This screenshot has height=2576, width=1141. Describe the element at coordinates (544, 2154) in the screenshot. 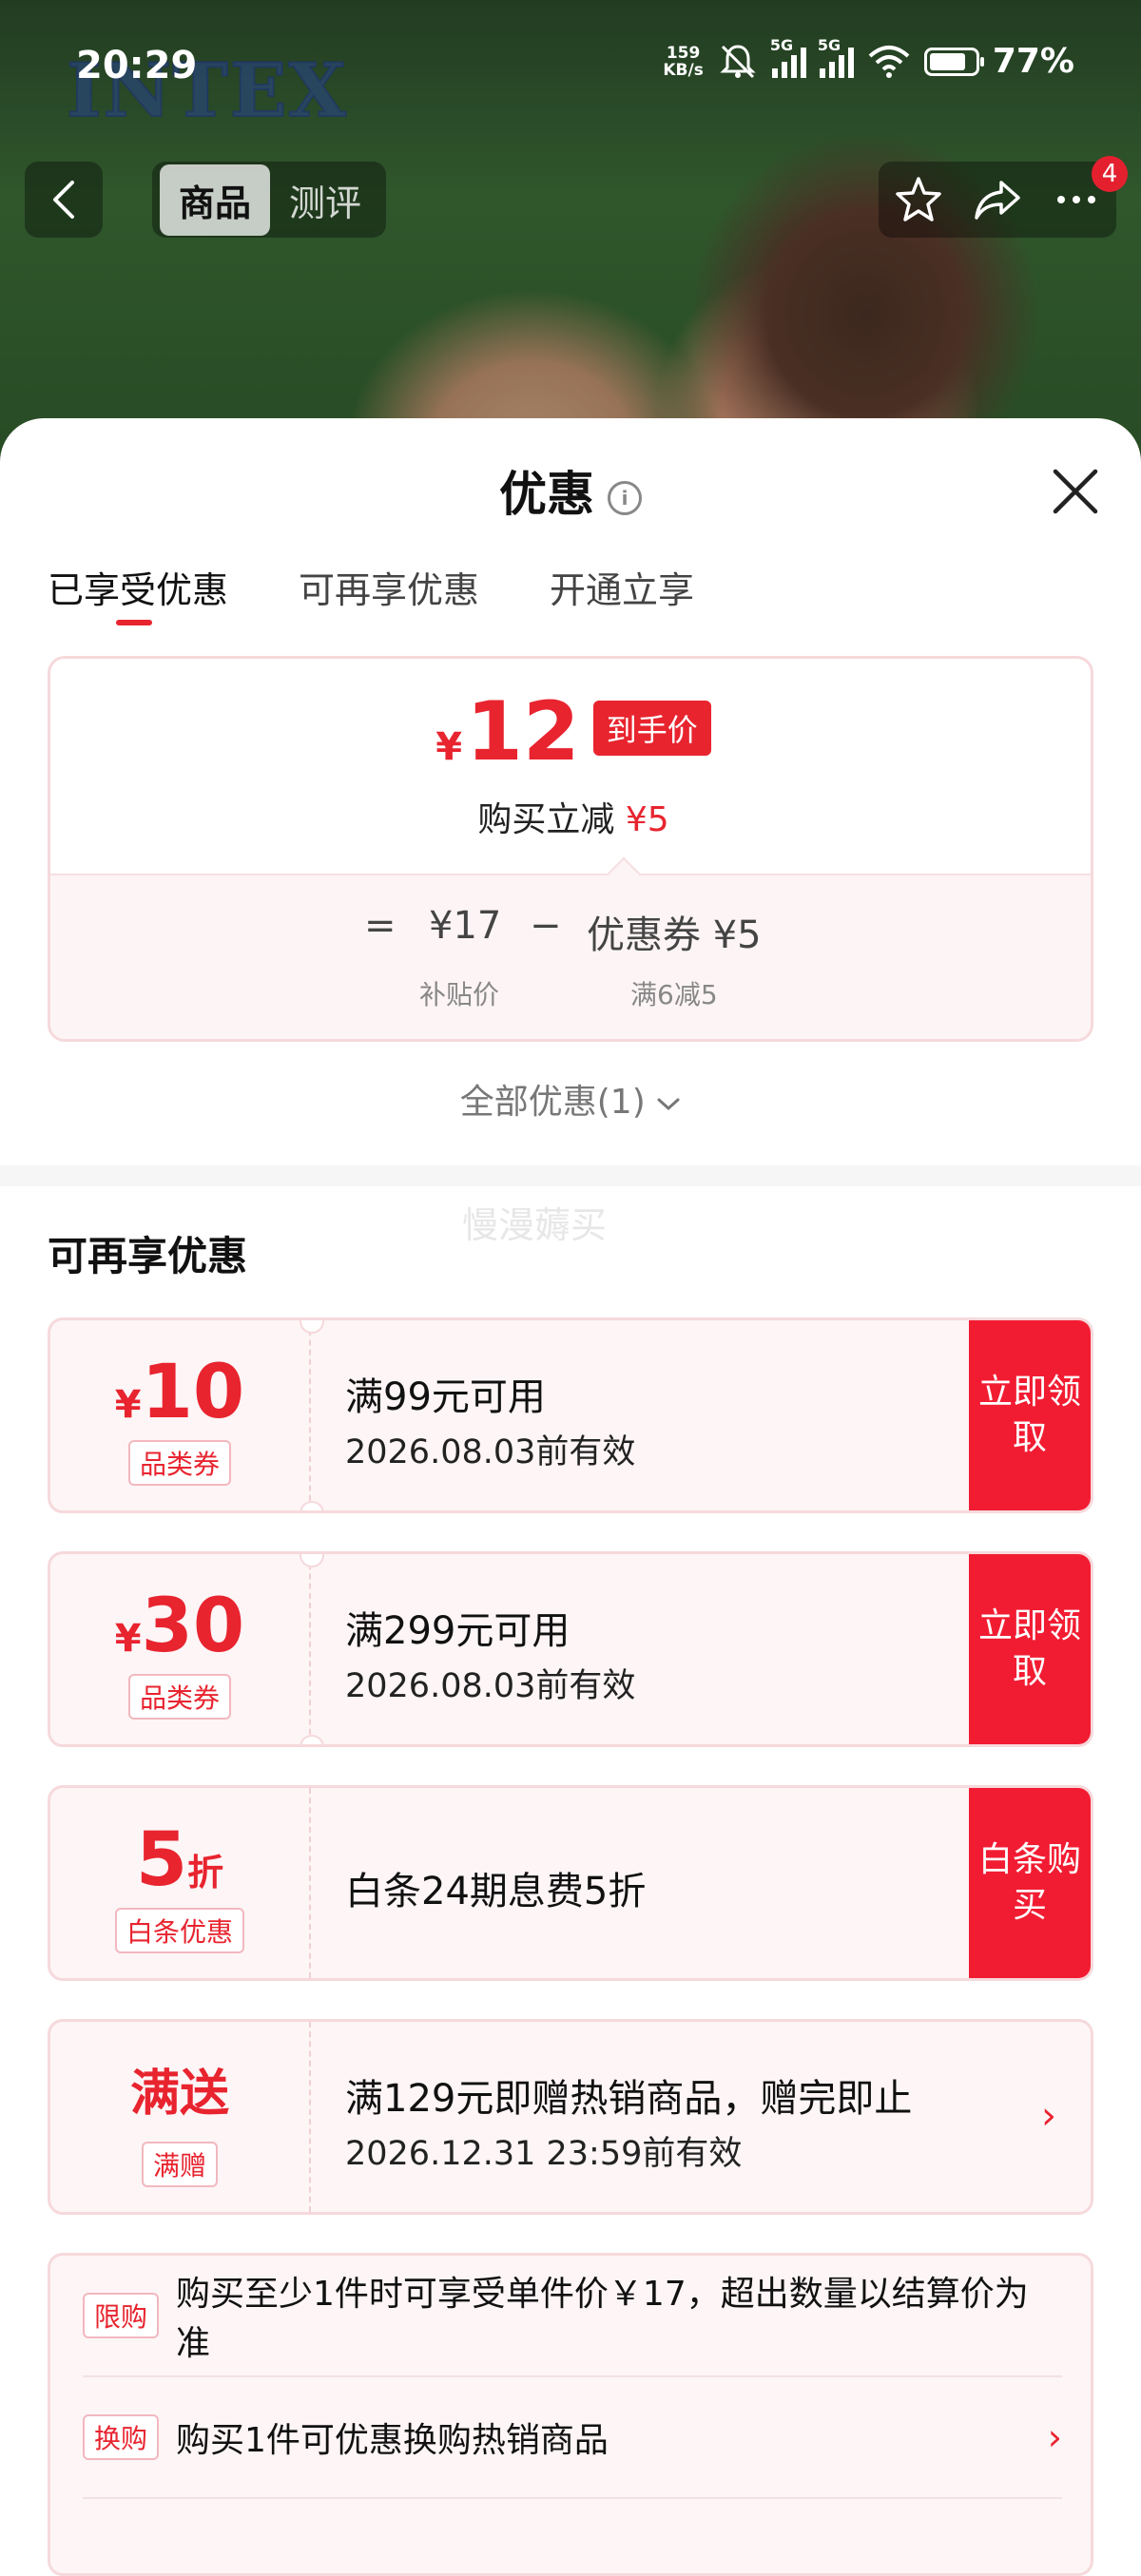

I see `gift-offer-expiry: 2026.12.31 23:59前有效` at that location.